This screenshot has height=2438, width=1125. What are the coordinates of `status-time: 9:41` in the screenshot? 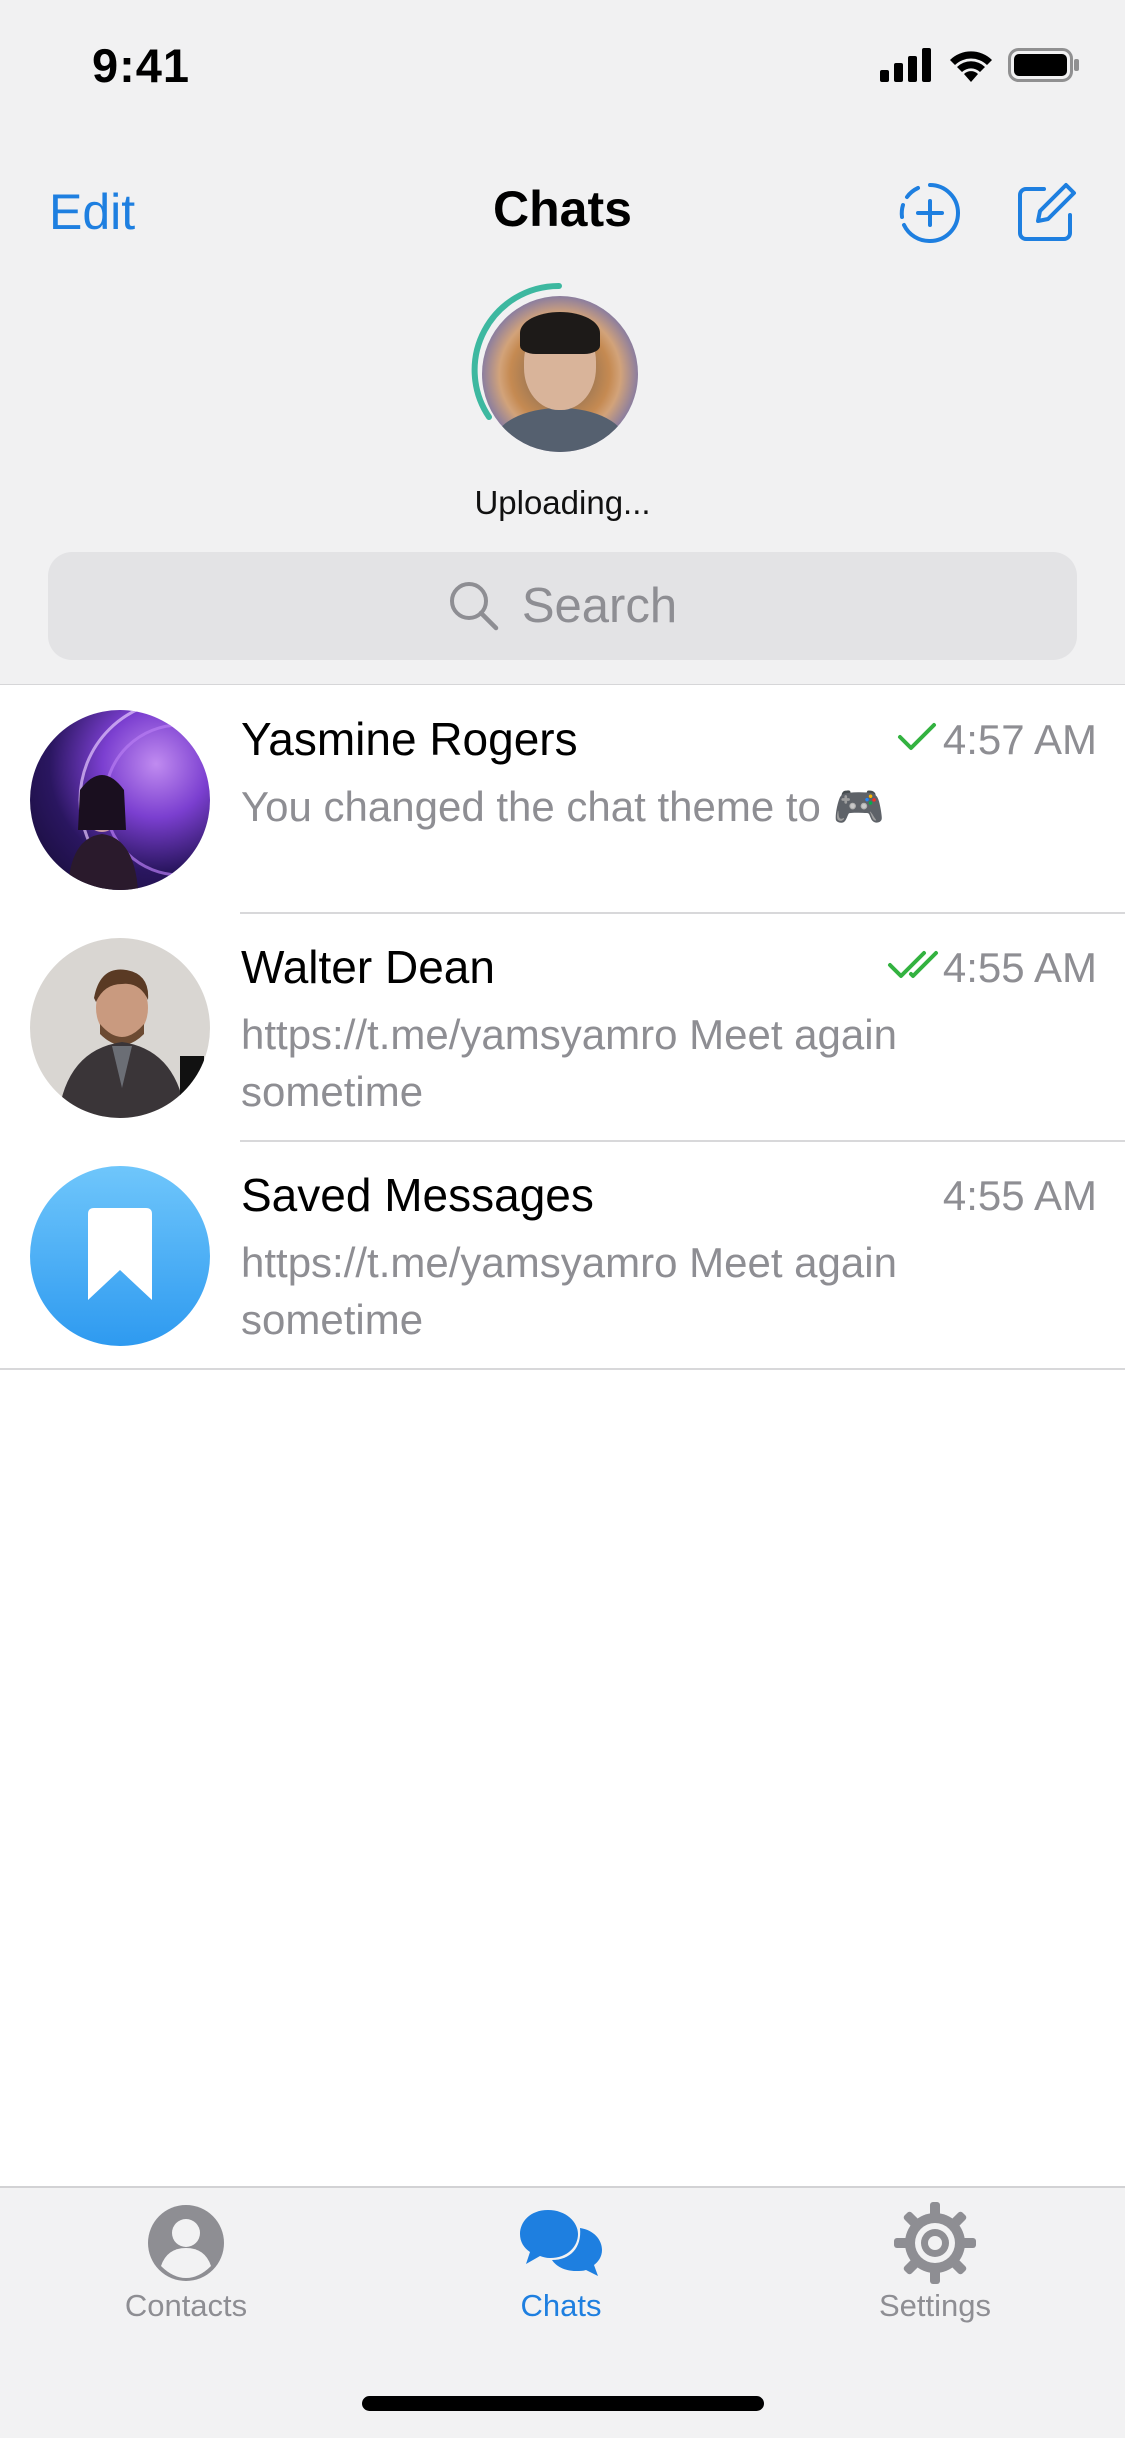 It's located at (141, 65).